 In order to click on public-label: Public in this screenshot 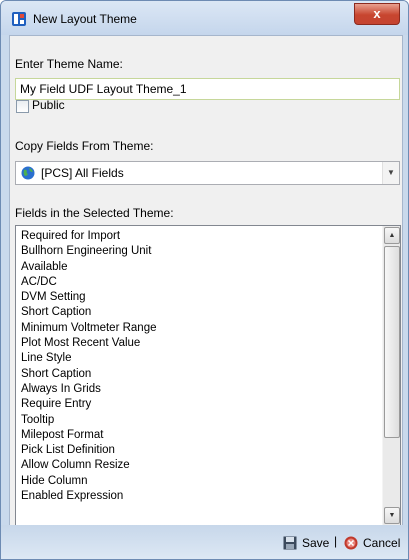, I will do `click(48, 105)`.